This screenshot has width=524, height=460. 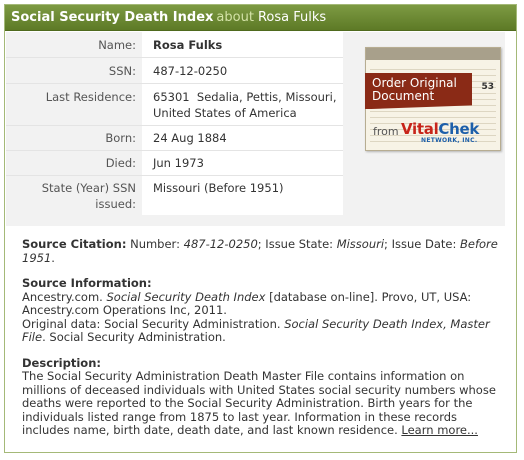 What do you see at coordinates (220, 244) in the screenshot?
I see `citation-number: 487-12-0250` at bounding box center [220, 244].